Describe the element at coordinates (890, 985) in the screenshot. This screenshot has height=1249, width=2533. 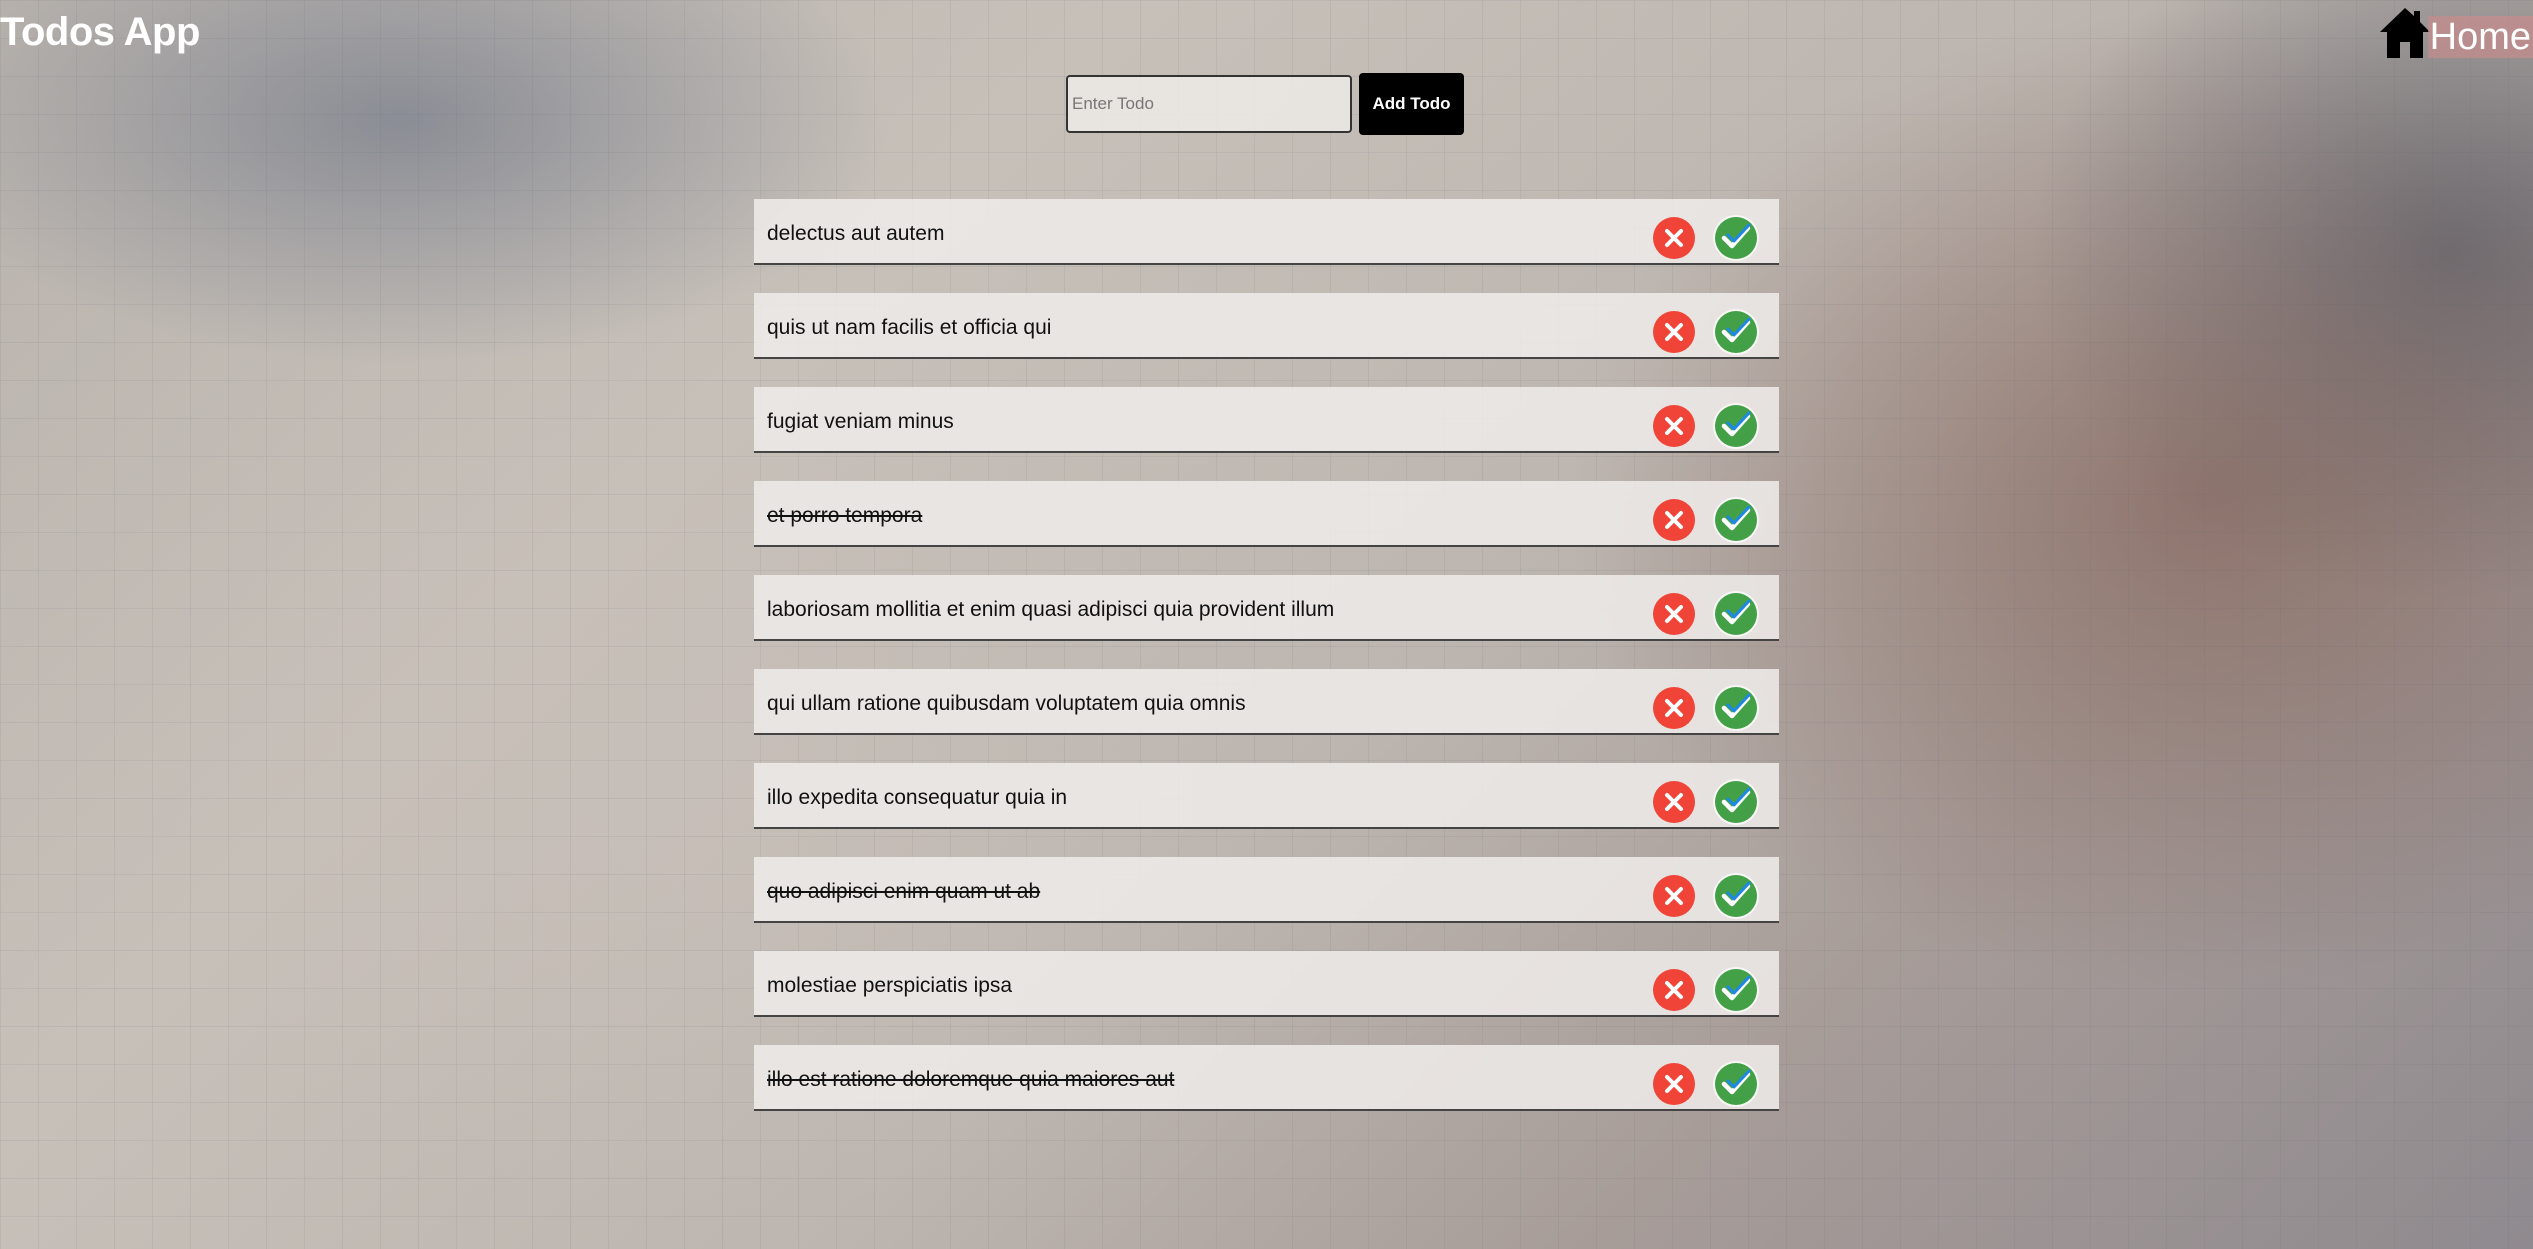
I see `todo-text: molestiae perspiciatis ipsa` at that location.